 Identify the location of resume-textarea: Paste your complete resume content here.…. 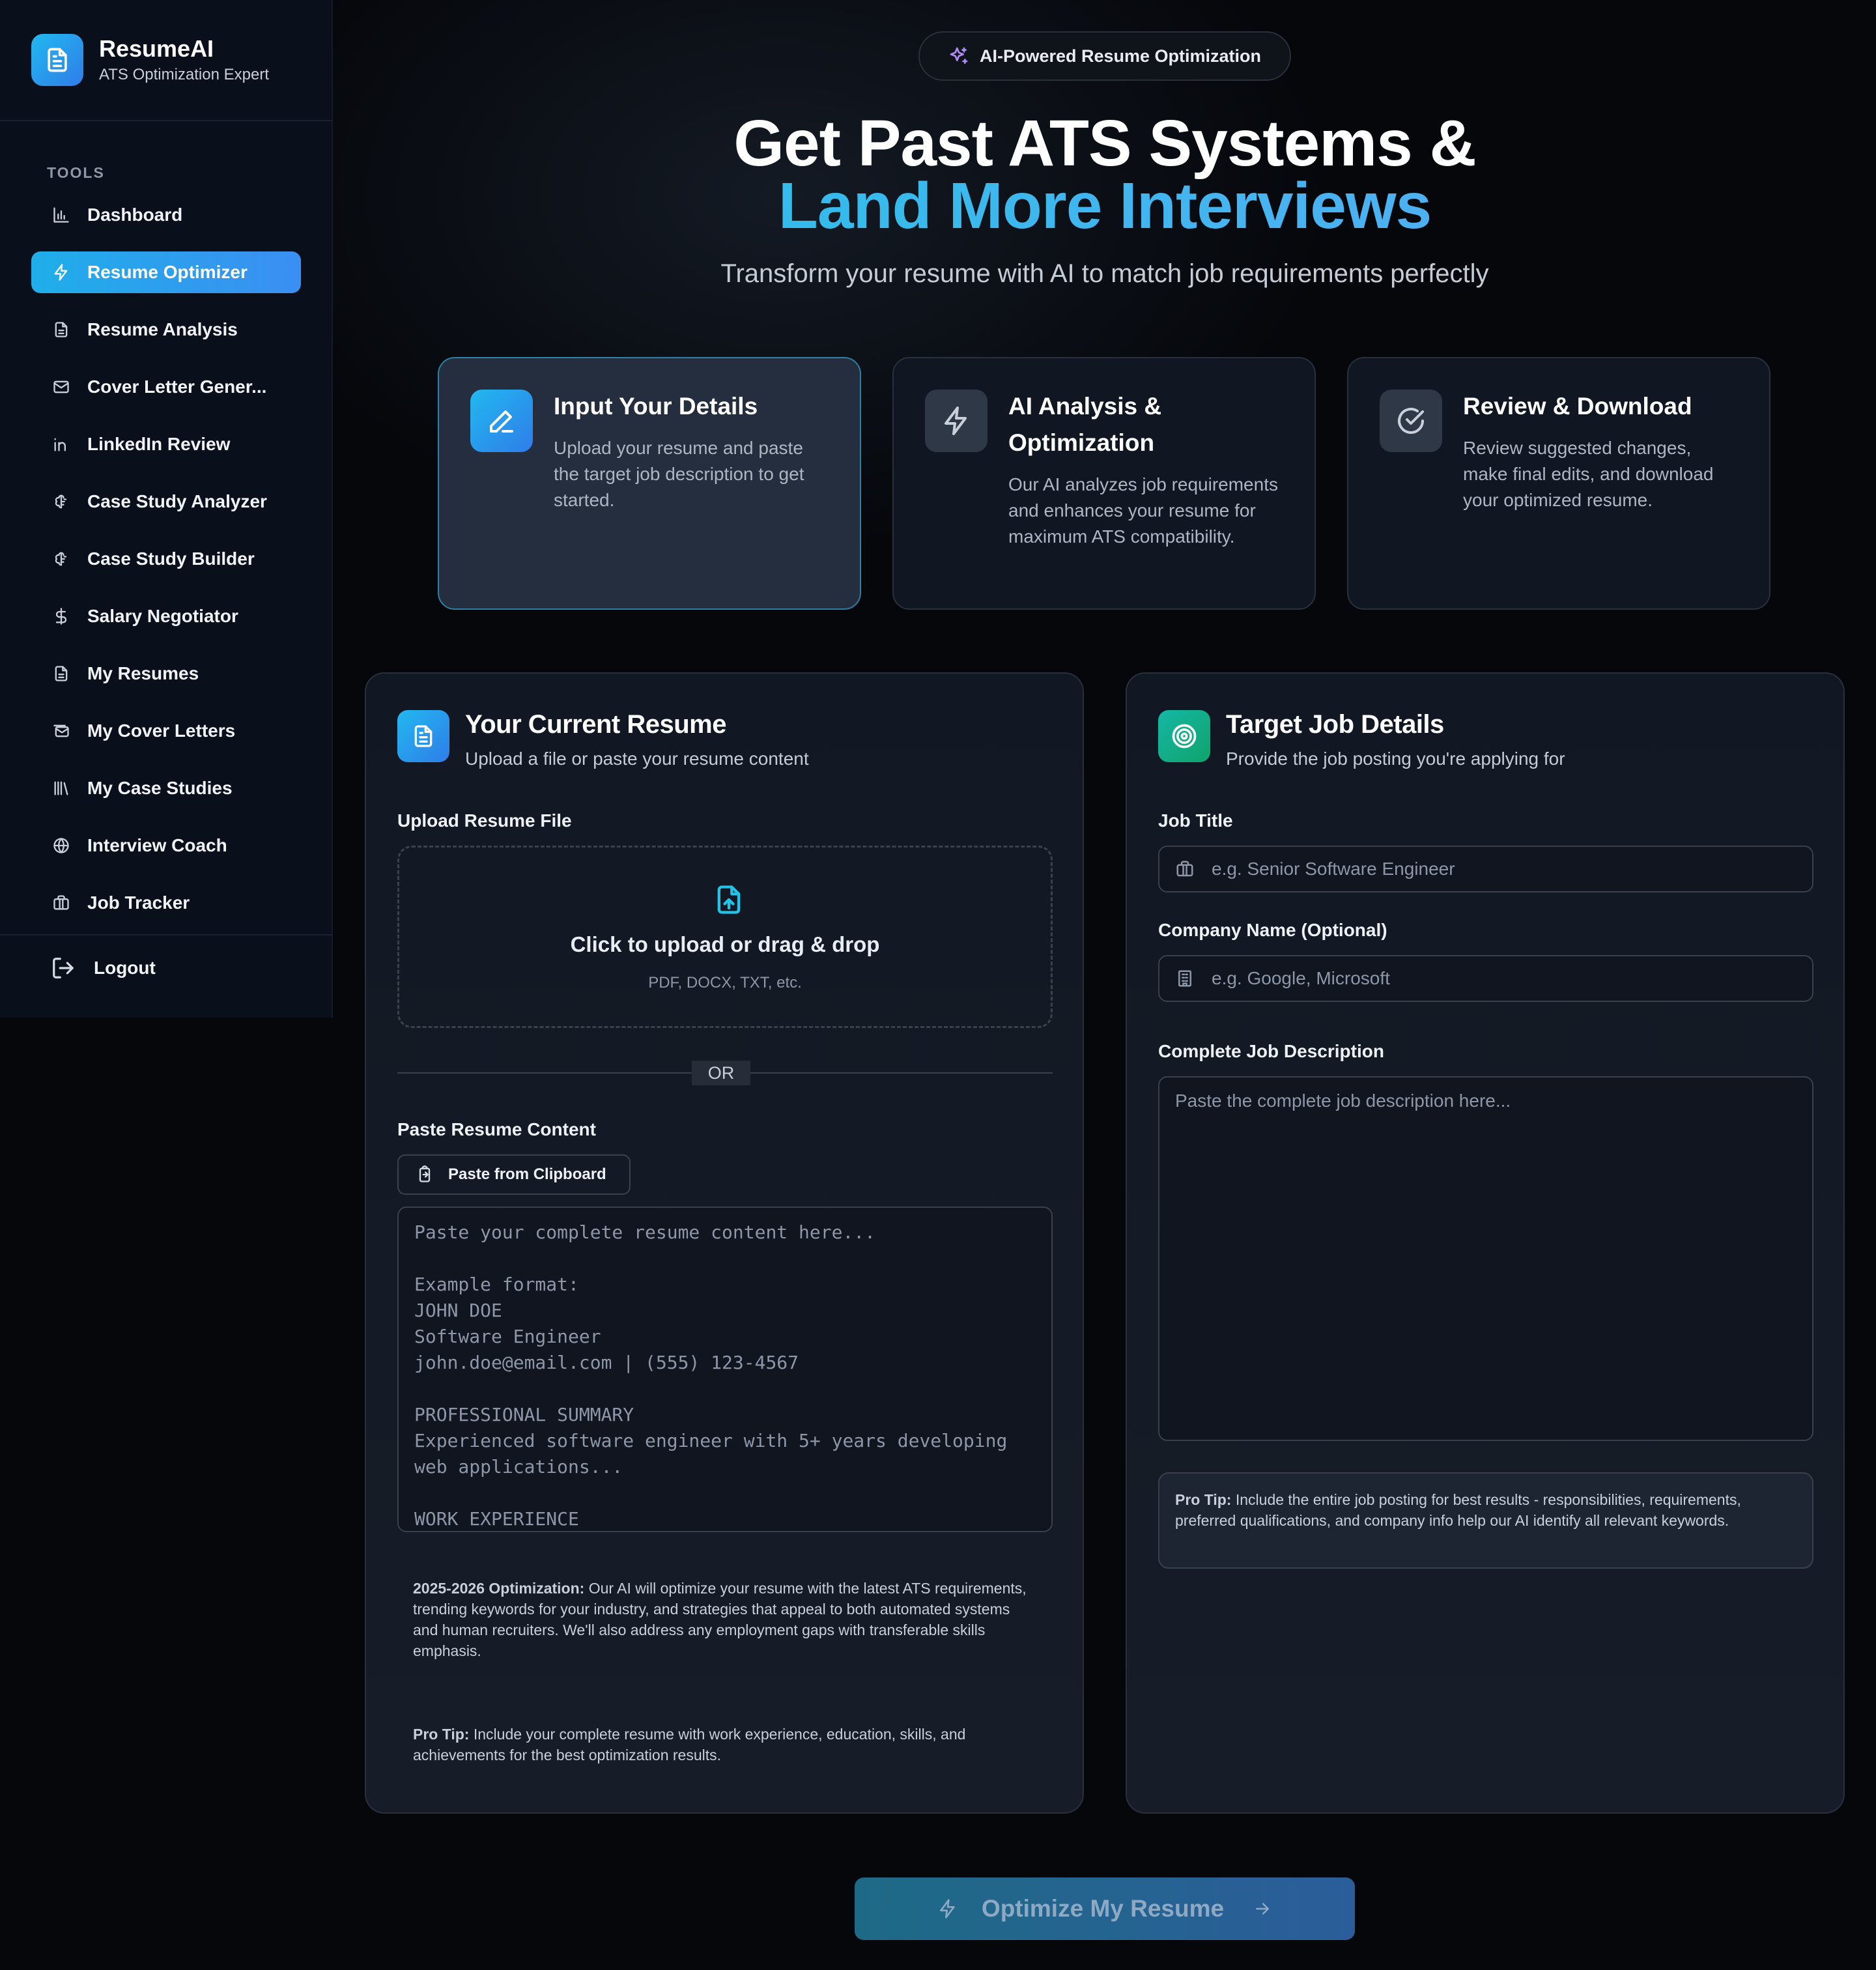
(725, 1369).